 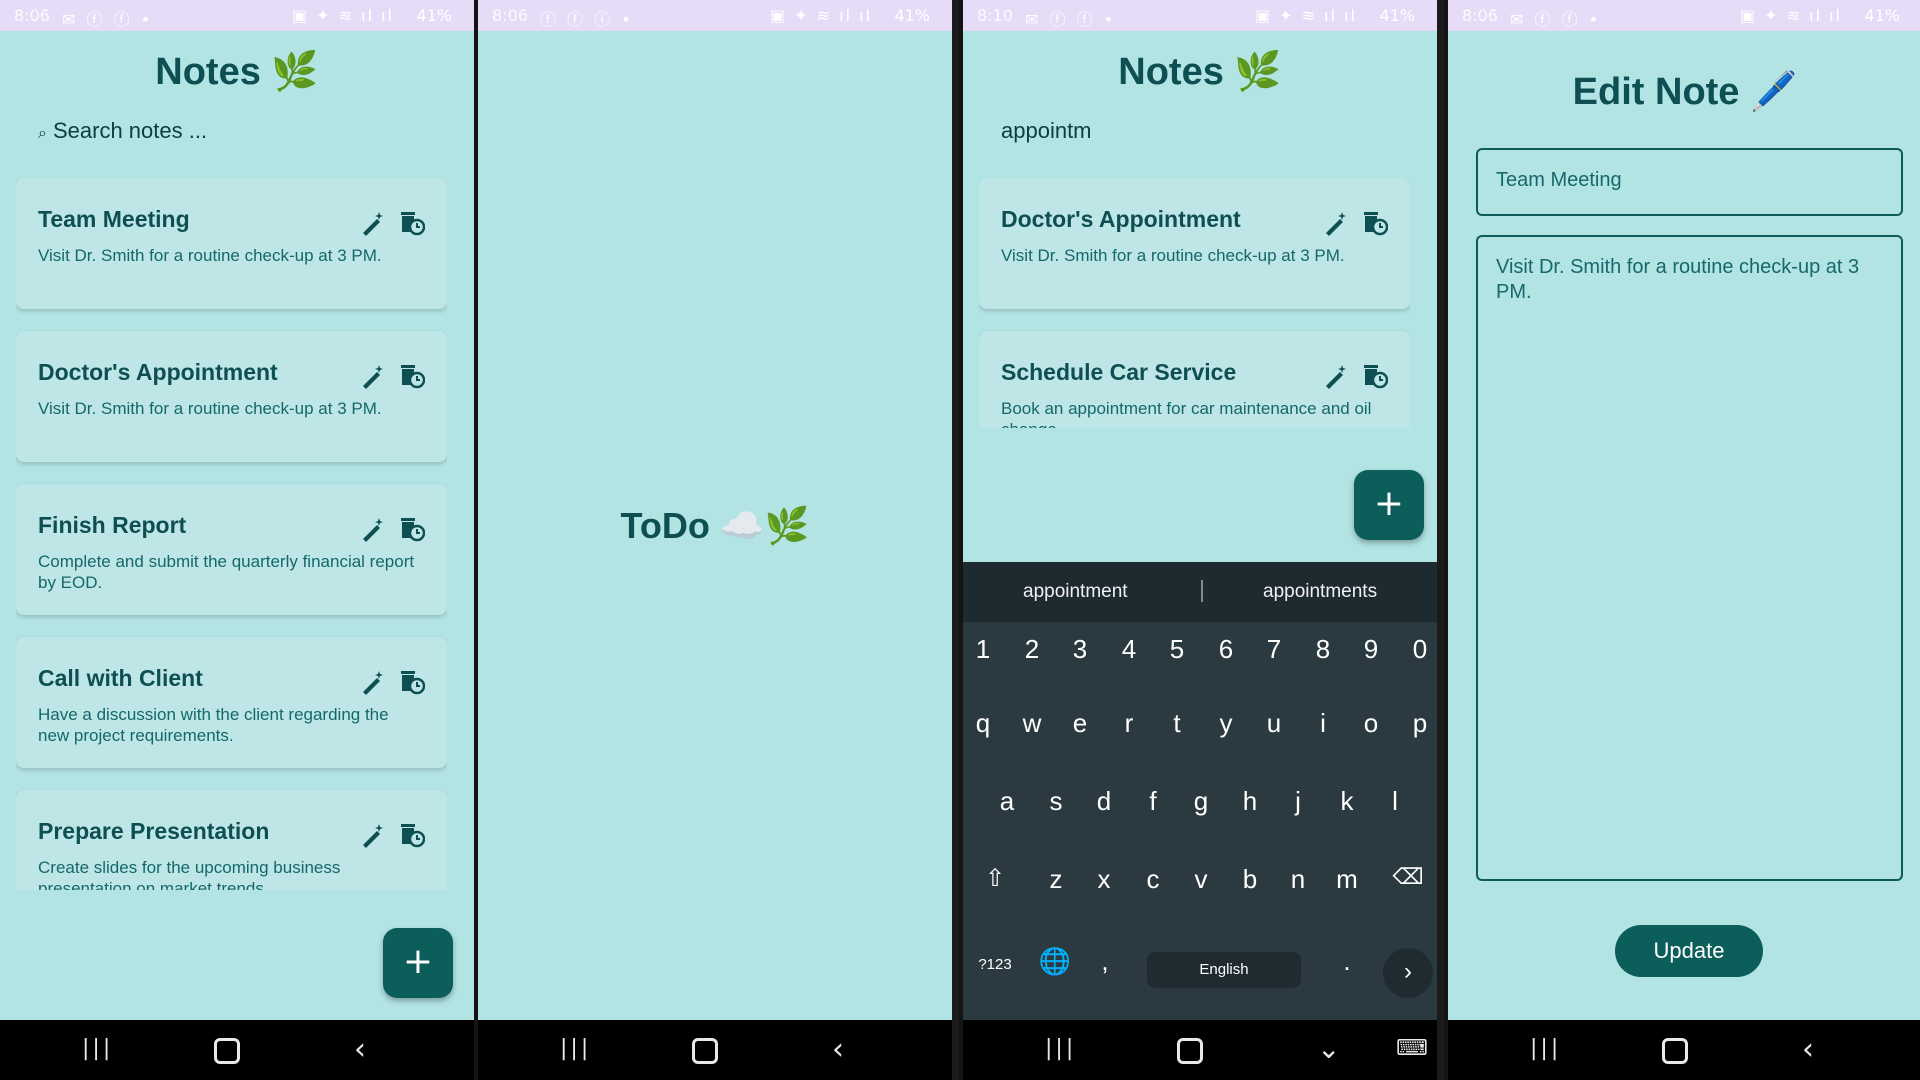 What do you see at coordinates (1080, 723) in the screenshot?
I see `key: e` at bounding box center [1080, 723].